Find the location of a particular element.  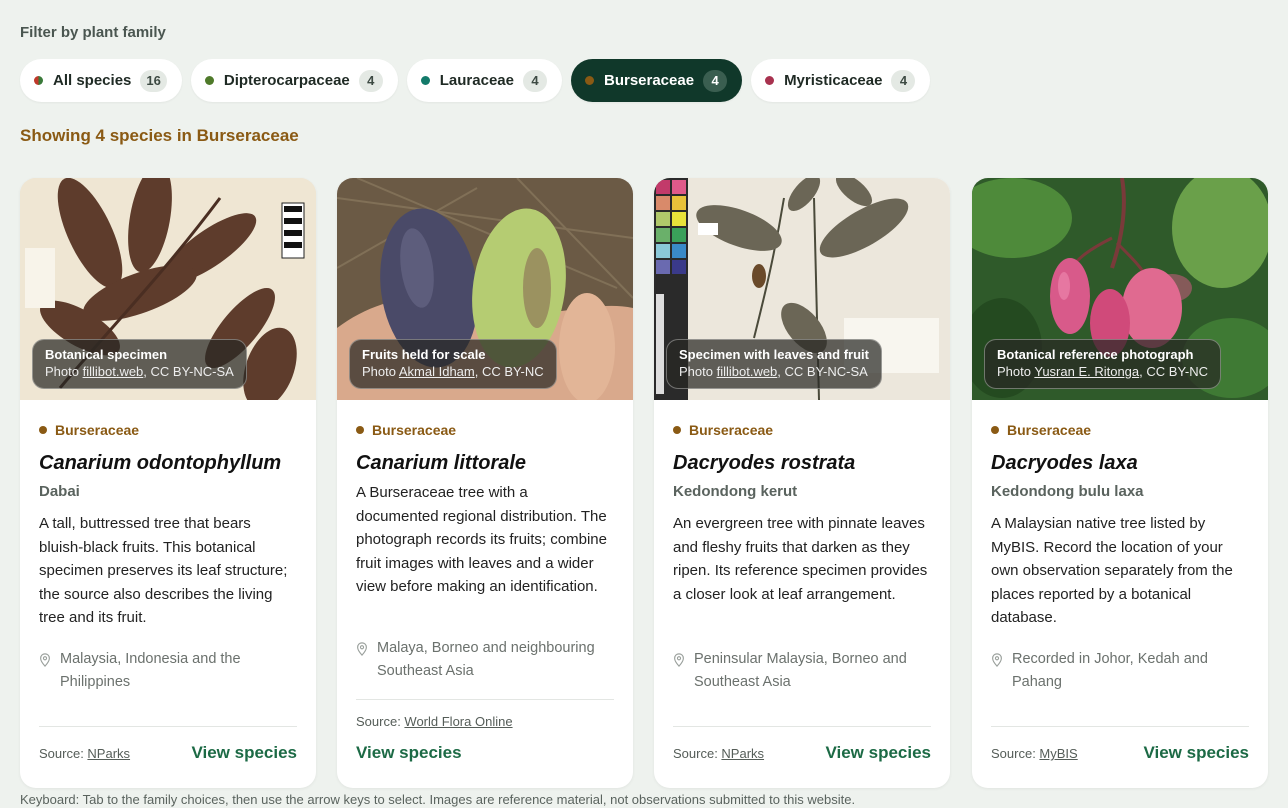

chip-label: Burseraceae is located at coordinates (649, 80).